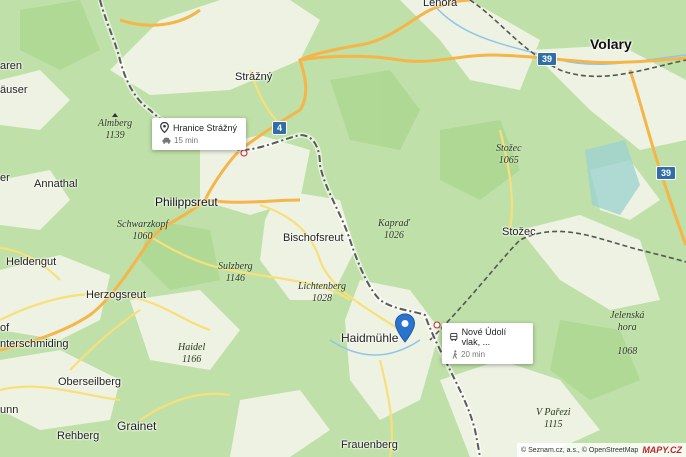 This screenshot has height=457, width=686. Describe the element at coordinates (369, 338) in the screenshot. I see `town-label-haidmuhle: Haidmühle` at that location.